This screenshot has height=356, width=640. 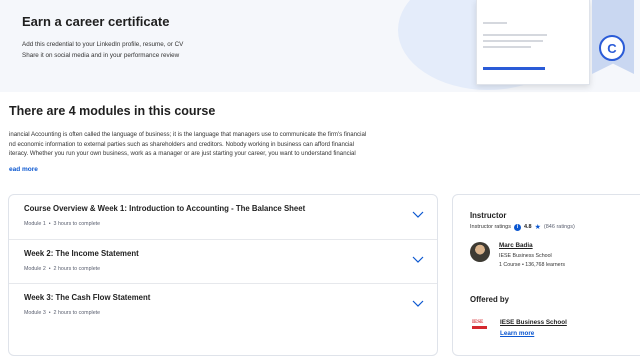 What do you see at coordinates (112, 111) in the screenshot?
I see `modules-heading: There are 4 modules in this course` at bounding box center [112, 111].